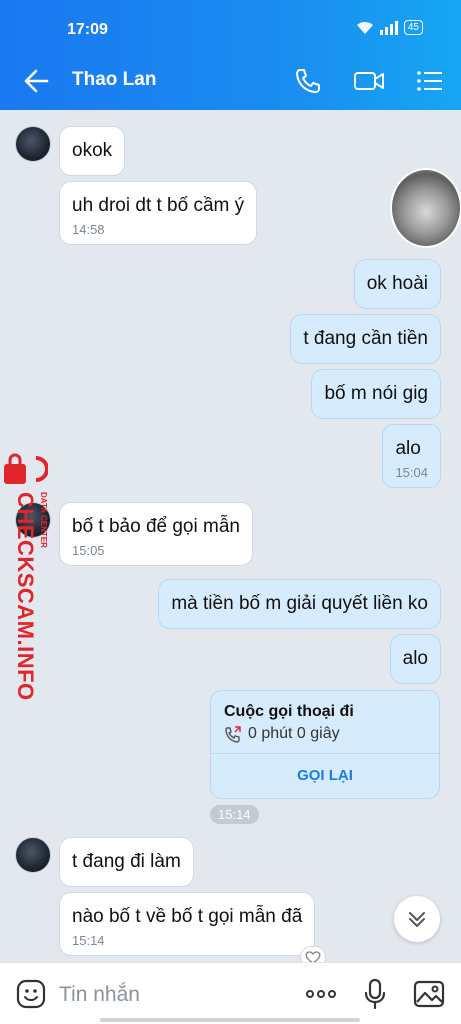 Image resolution: width=461 pixels, height=1024 pixels. I want to click on input-bar: Tin nhắn, so click(230, 993).